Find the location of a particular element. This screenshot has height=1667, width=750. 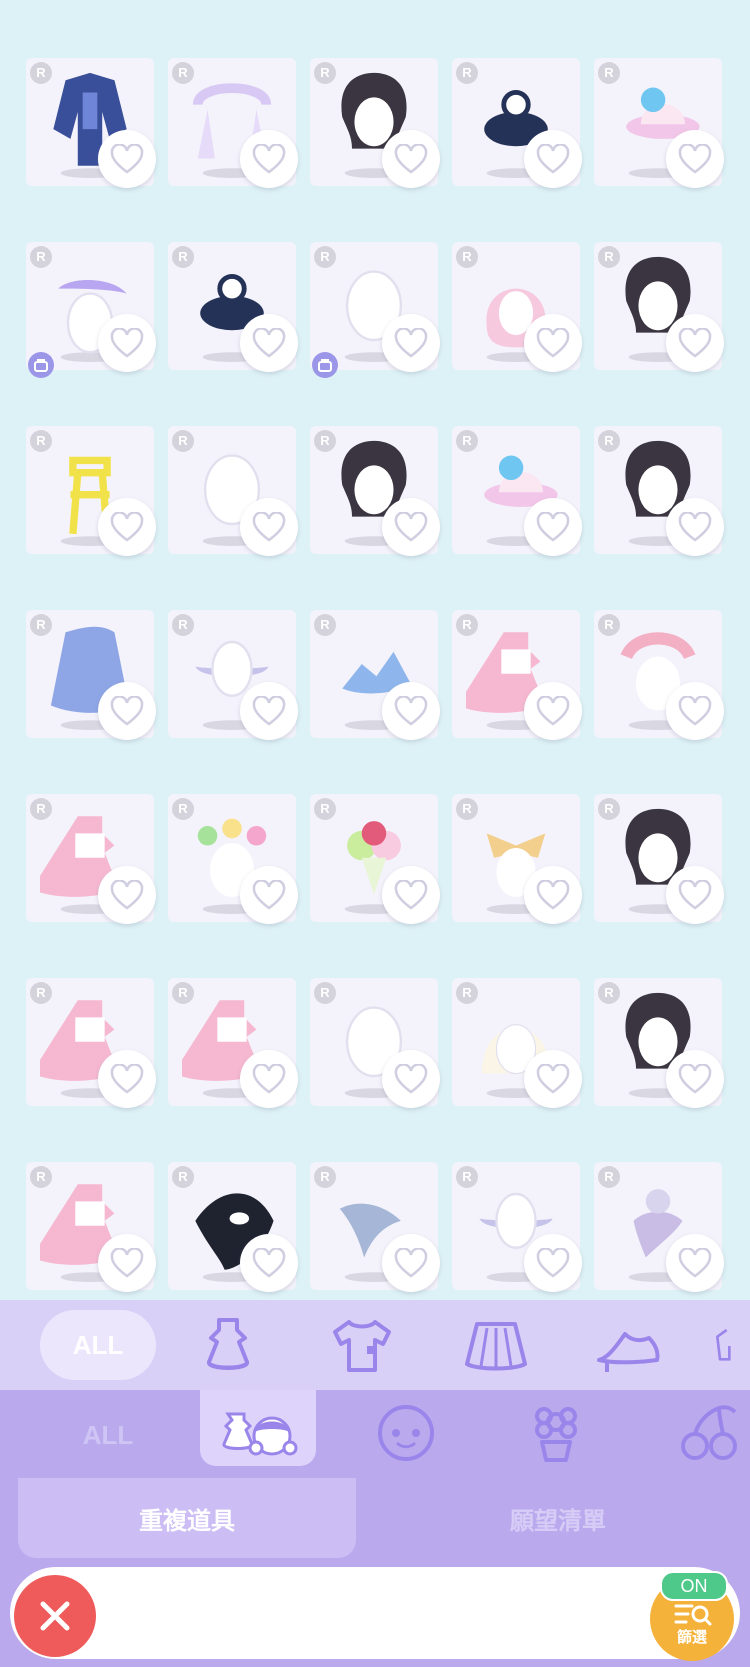

tab-duplicate-items: 重複道具 is located at coordinates (187, 1518).